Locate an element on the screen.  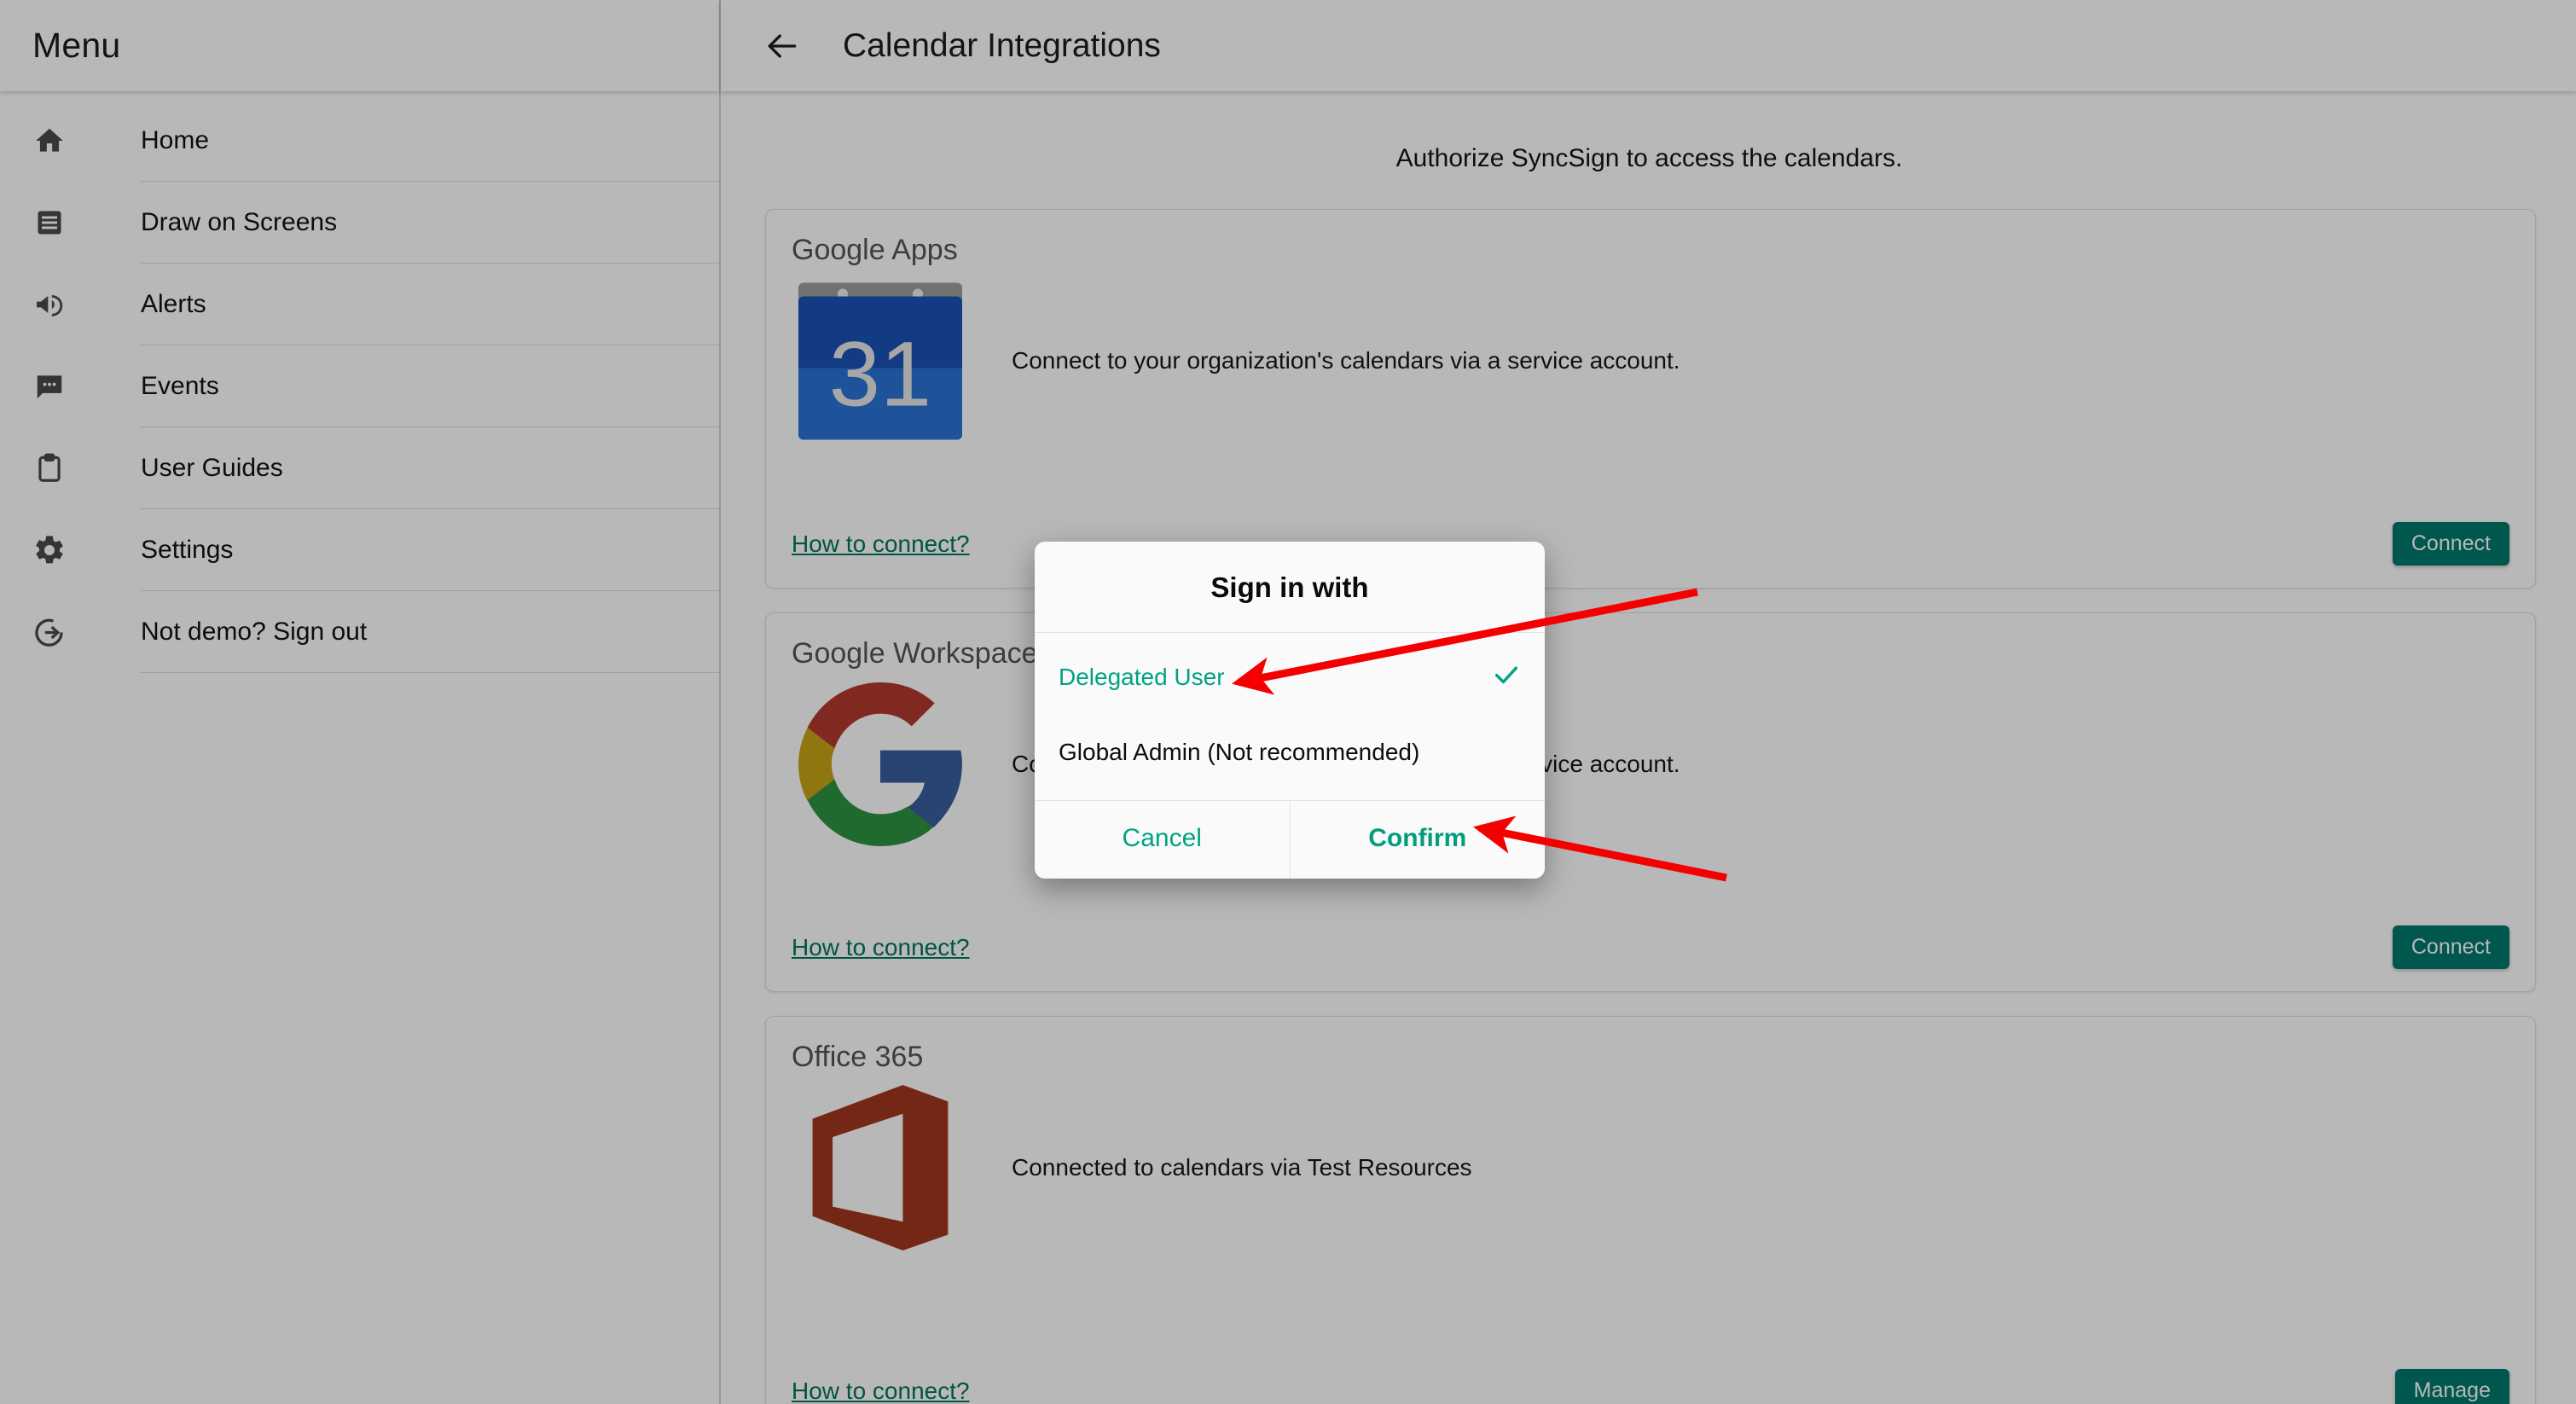
dialog-option-global-admin: Global Admin (Not recommended) is located at coordinates (1290, 752).